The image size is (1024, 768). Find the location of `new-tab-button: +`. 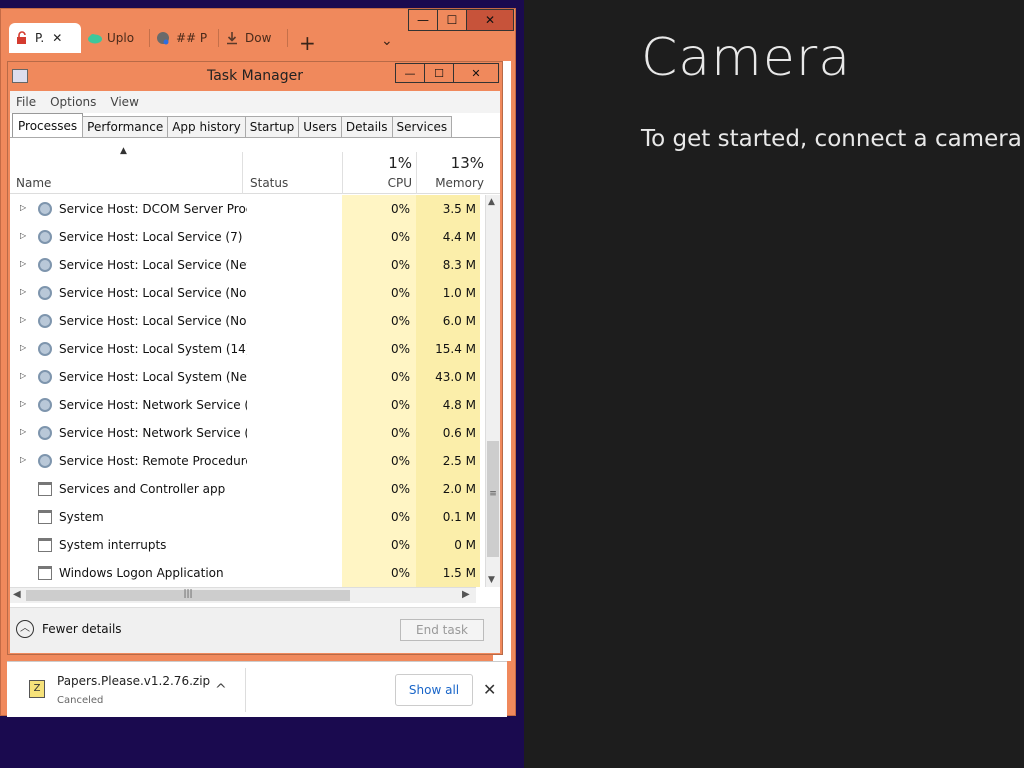

new-tab-button: + is located at coordinates (307, 43).